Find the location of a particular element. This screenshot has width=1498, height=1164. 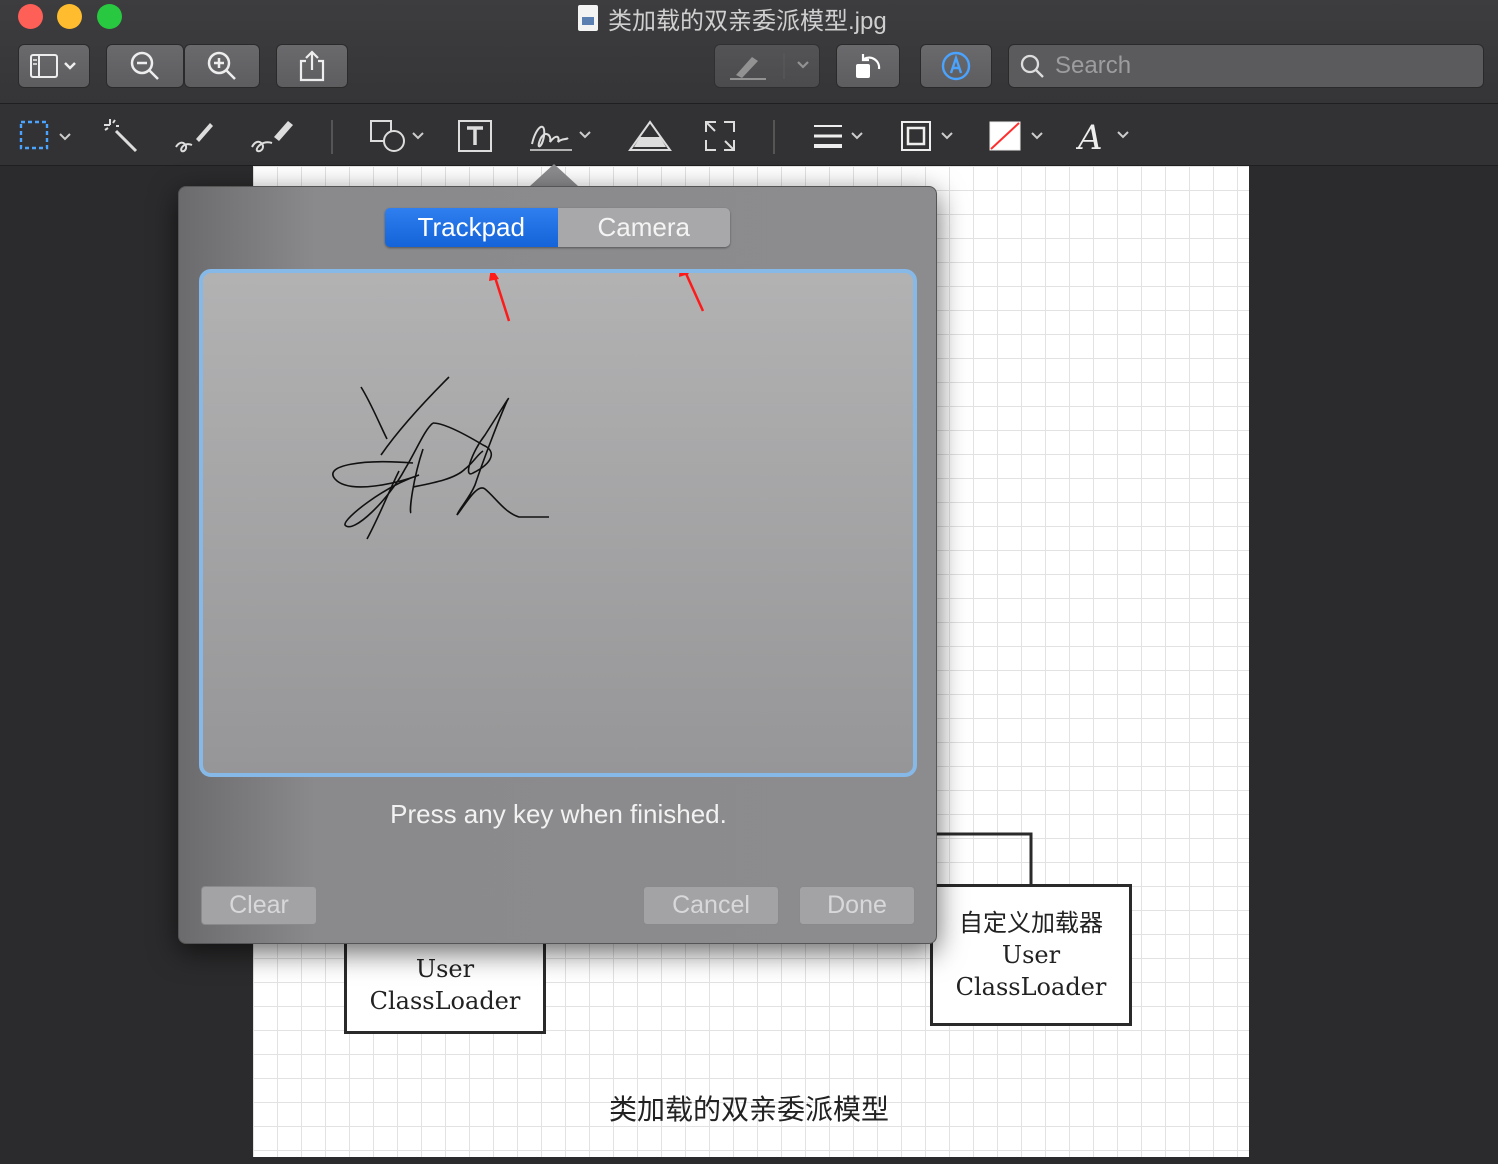

signature-source-segmented-control: Trackpad Camera is located at coordinates (557, 227).